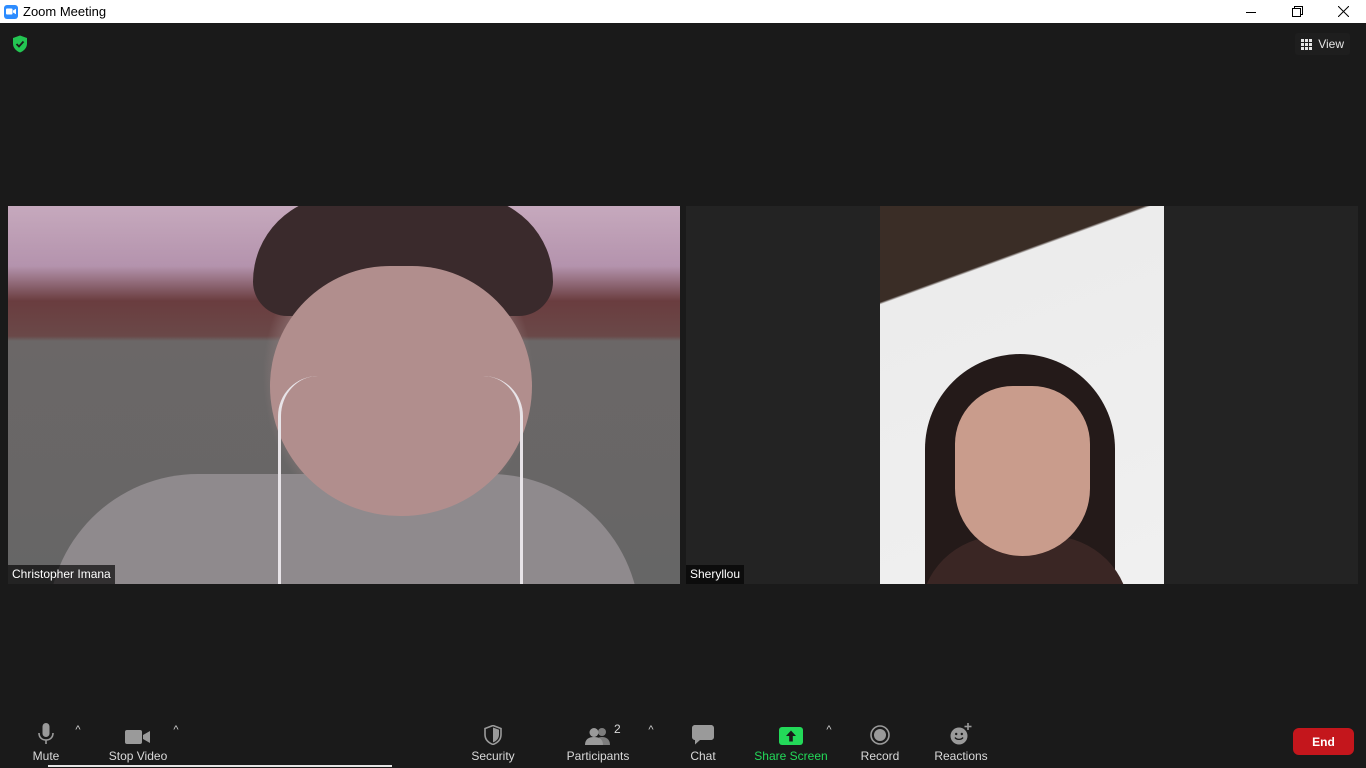  What do you see at coordinates (703, 735) in the screenshot?
I see `chat-bubble-icon` at bounding box center [703, 735].